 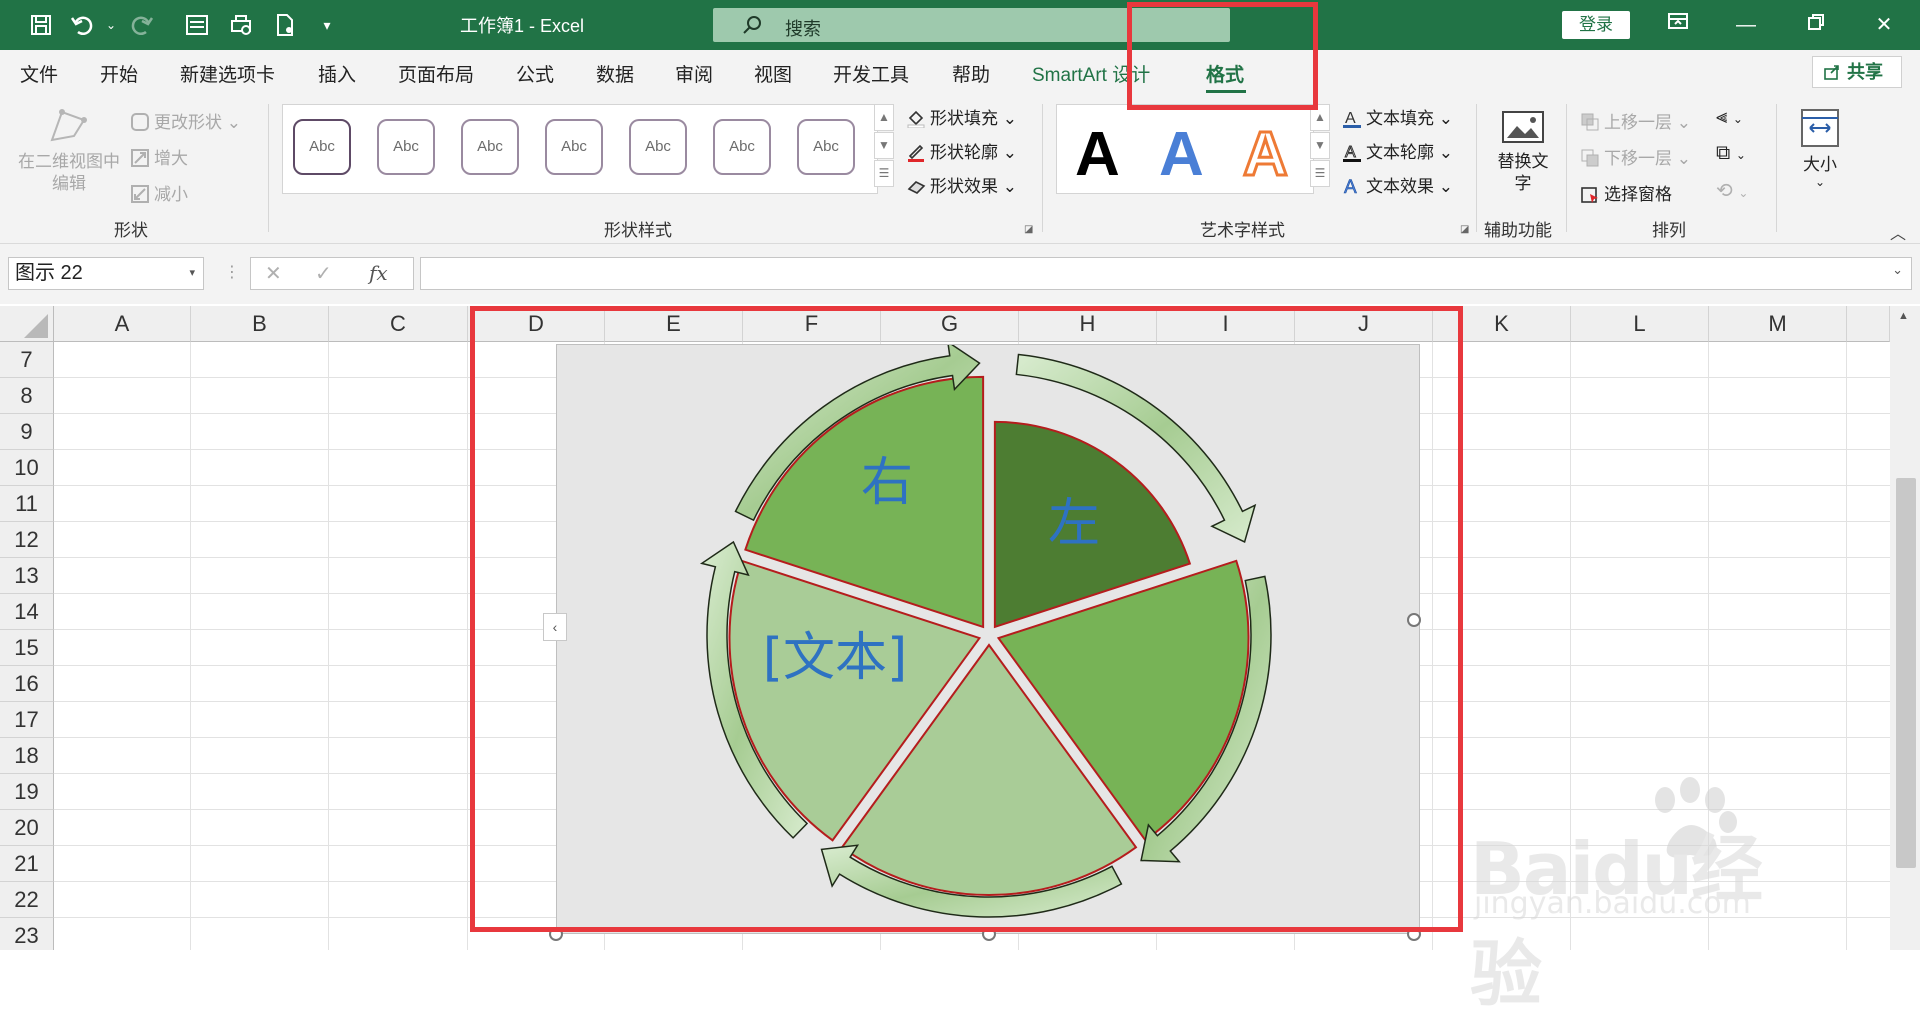 I want to click on tab-formulas: 公式, so click(x=535, y=73).